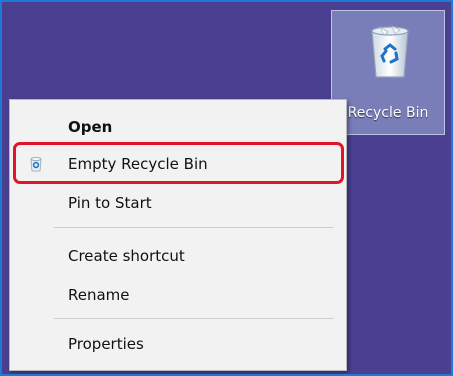 The width and height of the screenshot is (453, 376). I want to click on menu-item-label: Pin to Start, so click(110, 203).